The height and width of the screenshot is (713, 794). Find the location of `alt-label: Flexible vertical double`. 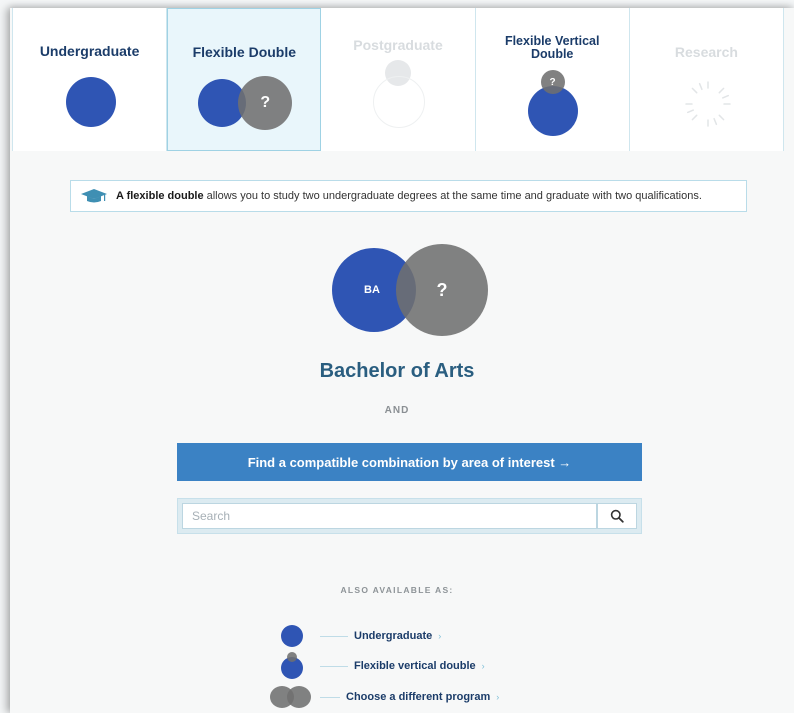

alt-label: Flexible vertical double is located at coordinates (415, 666).